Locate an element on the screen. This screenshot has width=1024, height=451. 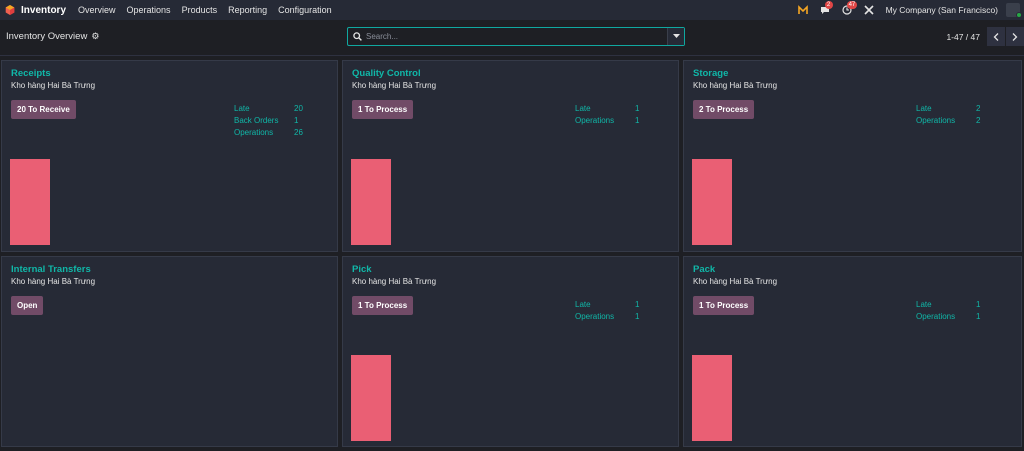
stat-operations: Operations 26 is located at coordinates (268, 132).